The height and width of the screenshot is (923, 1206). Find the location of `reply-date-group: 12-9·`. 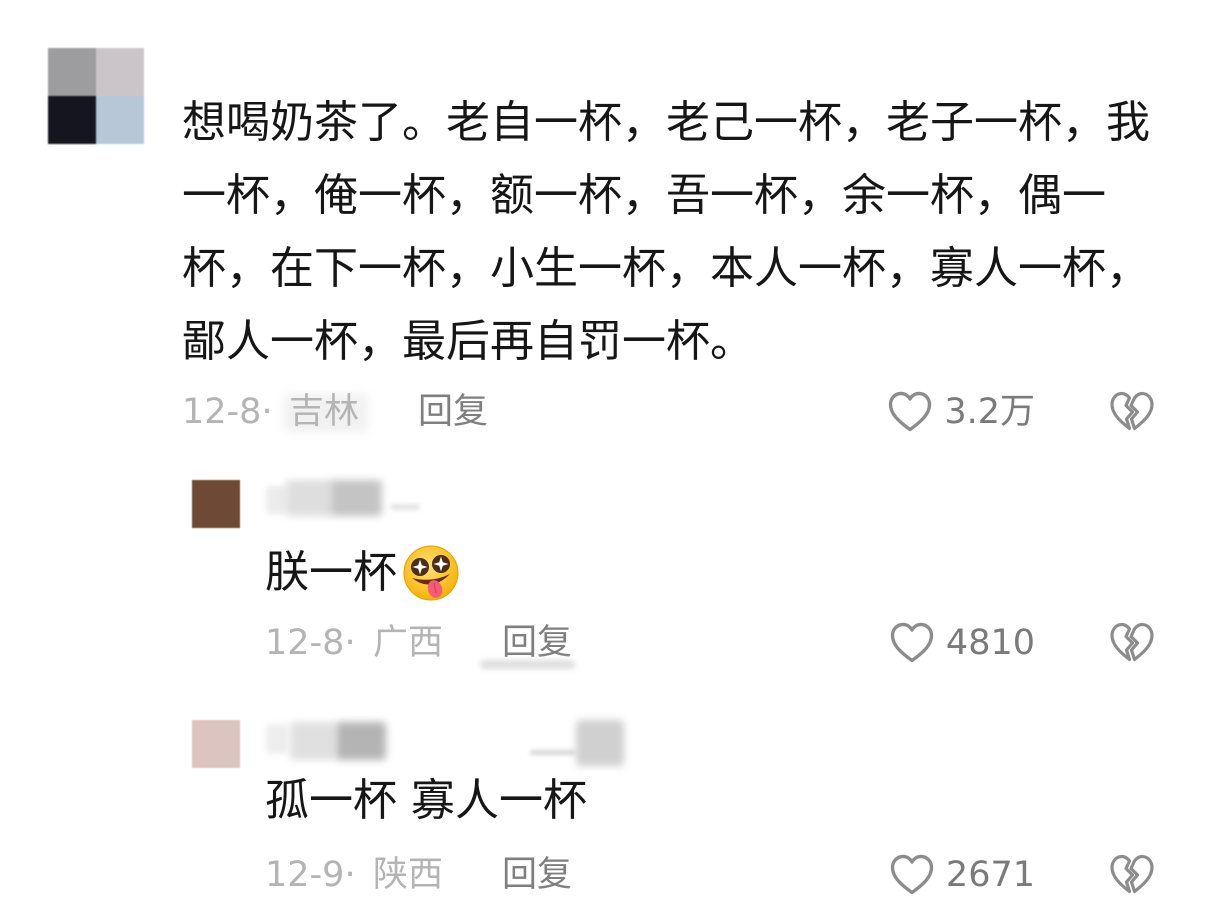

reply-date-group: 12-9· is located at coordinates (310, 875).